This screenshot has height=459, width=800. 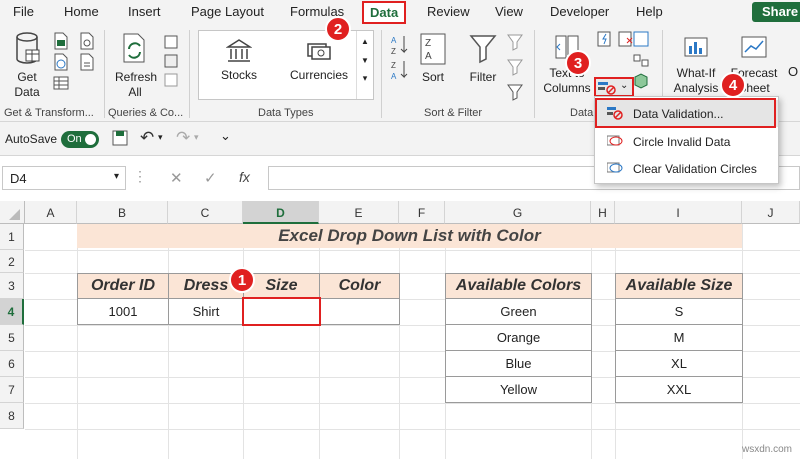 What do you see at coordinates (641, 60) in the screenshot?
I see `relationships-icon` at bounding box center [641, 60].